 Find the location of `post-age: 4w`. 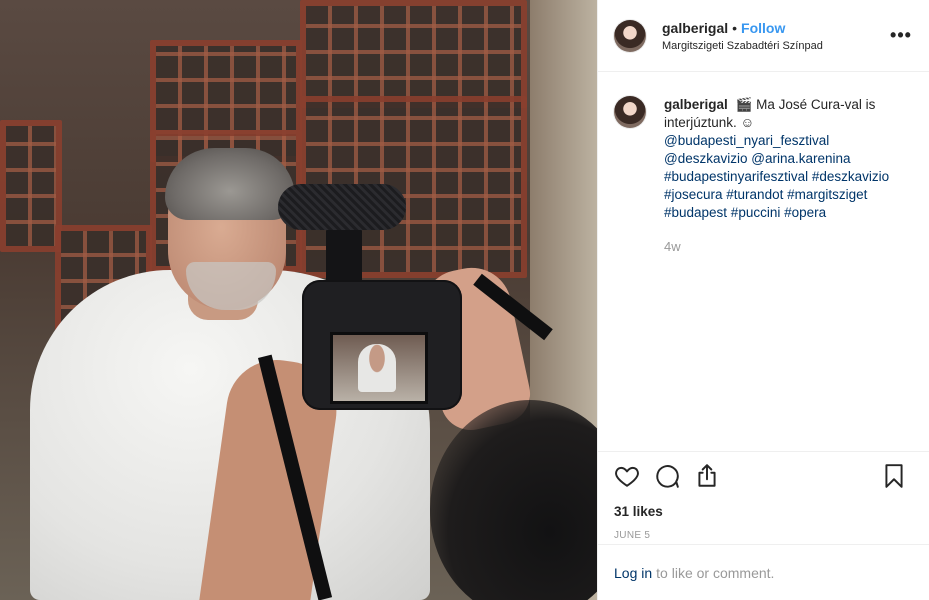

post-age: 4w is located at coordinates (672, 246).